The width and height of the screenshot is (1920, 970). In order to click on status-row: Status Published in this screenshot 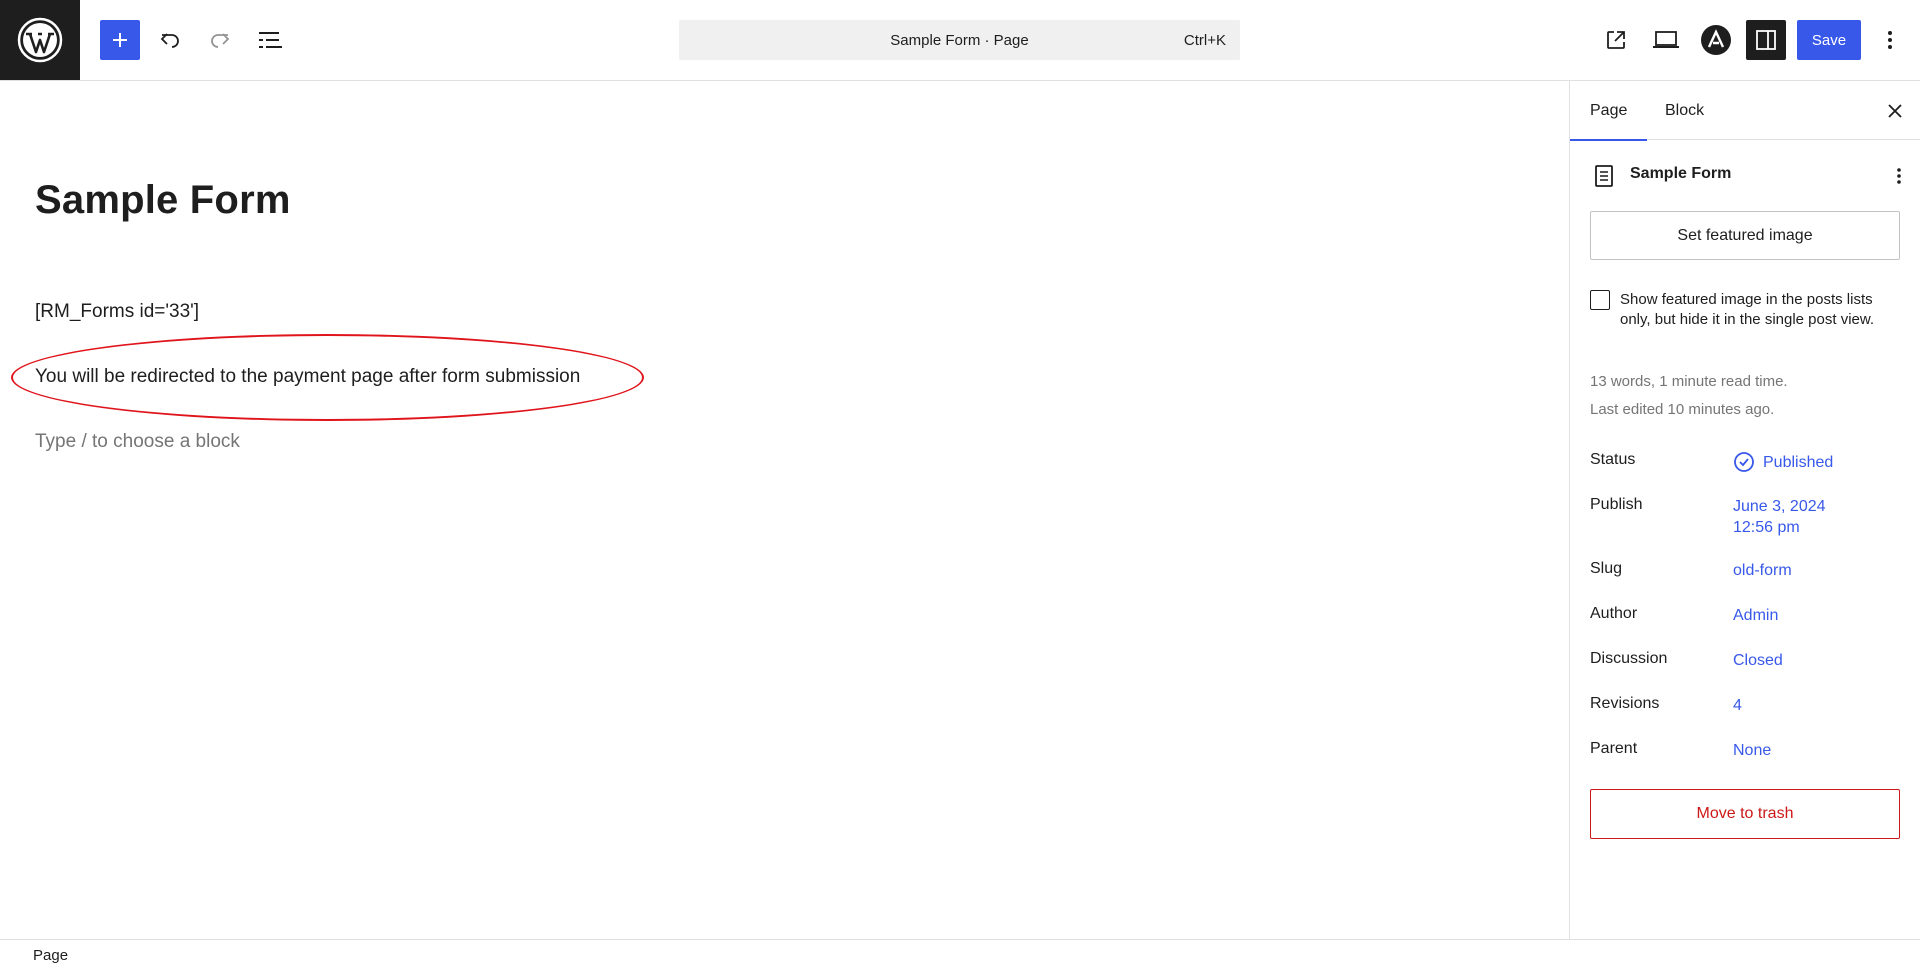, I will do `click(1745, 463)`.